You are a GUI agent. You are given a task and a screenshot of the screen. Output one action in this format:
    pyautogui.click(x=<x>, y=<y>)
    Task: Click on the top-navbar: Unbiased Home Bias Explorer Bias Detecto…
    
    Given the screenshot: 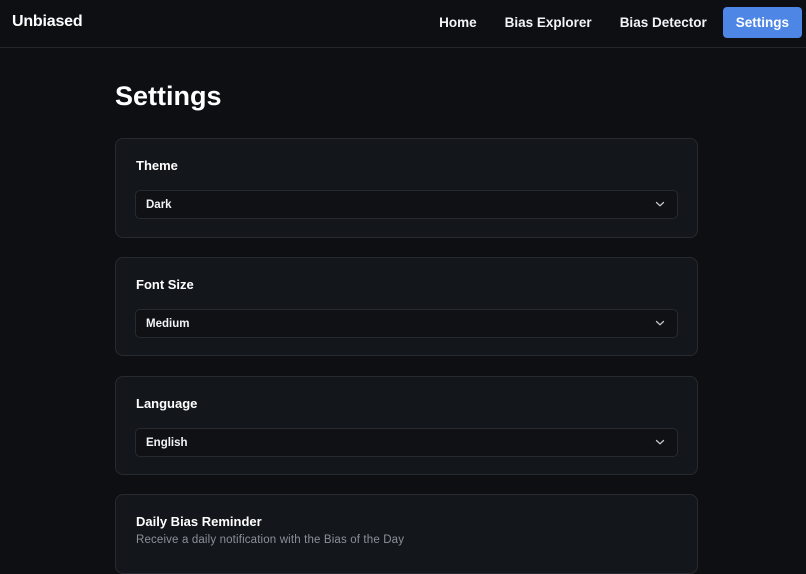 What is the action you would take?
    pyautogui.click(x=403, y=24)
    